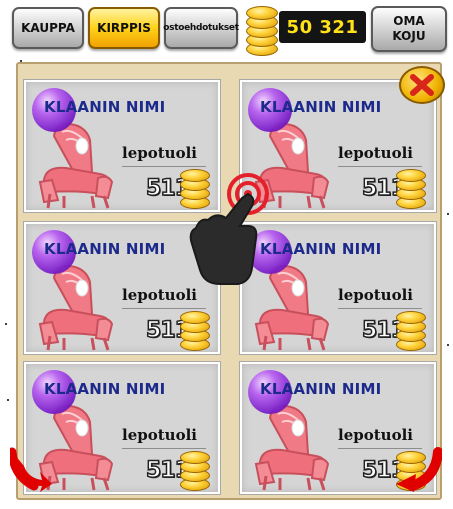  What do you see at coordinates (48, 28) in the screenshot?
I see `kauppa-button: KAUPPA` at bounding box center [48, 28].